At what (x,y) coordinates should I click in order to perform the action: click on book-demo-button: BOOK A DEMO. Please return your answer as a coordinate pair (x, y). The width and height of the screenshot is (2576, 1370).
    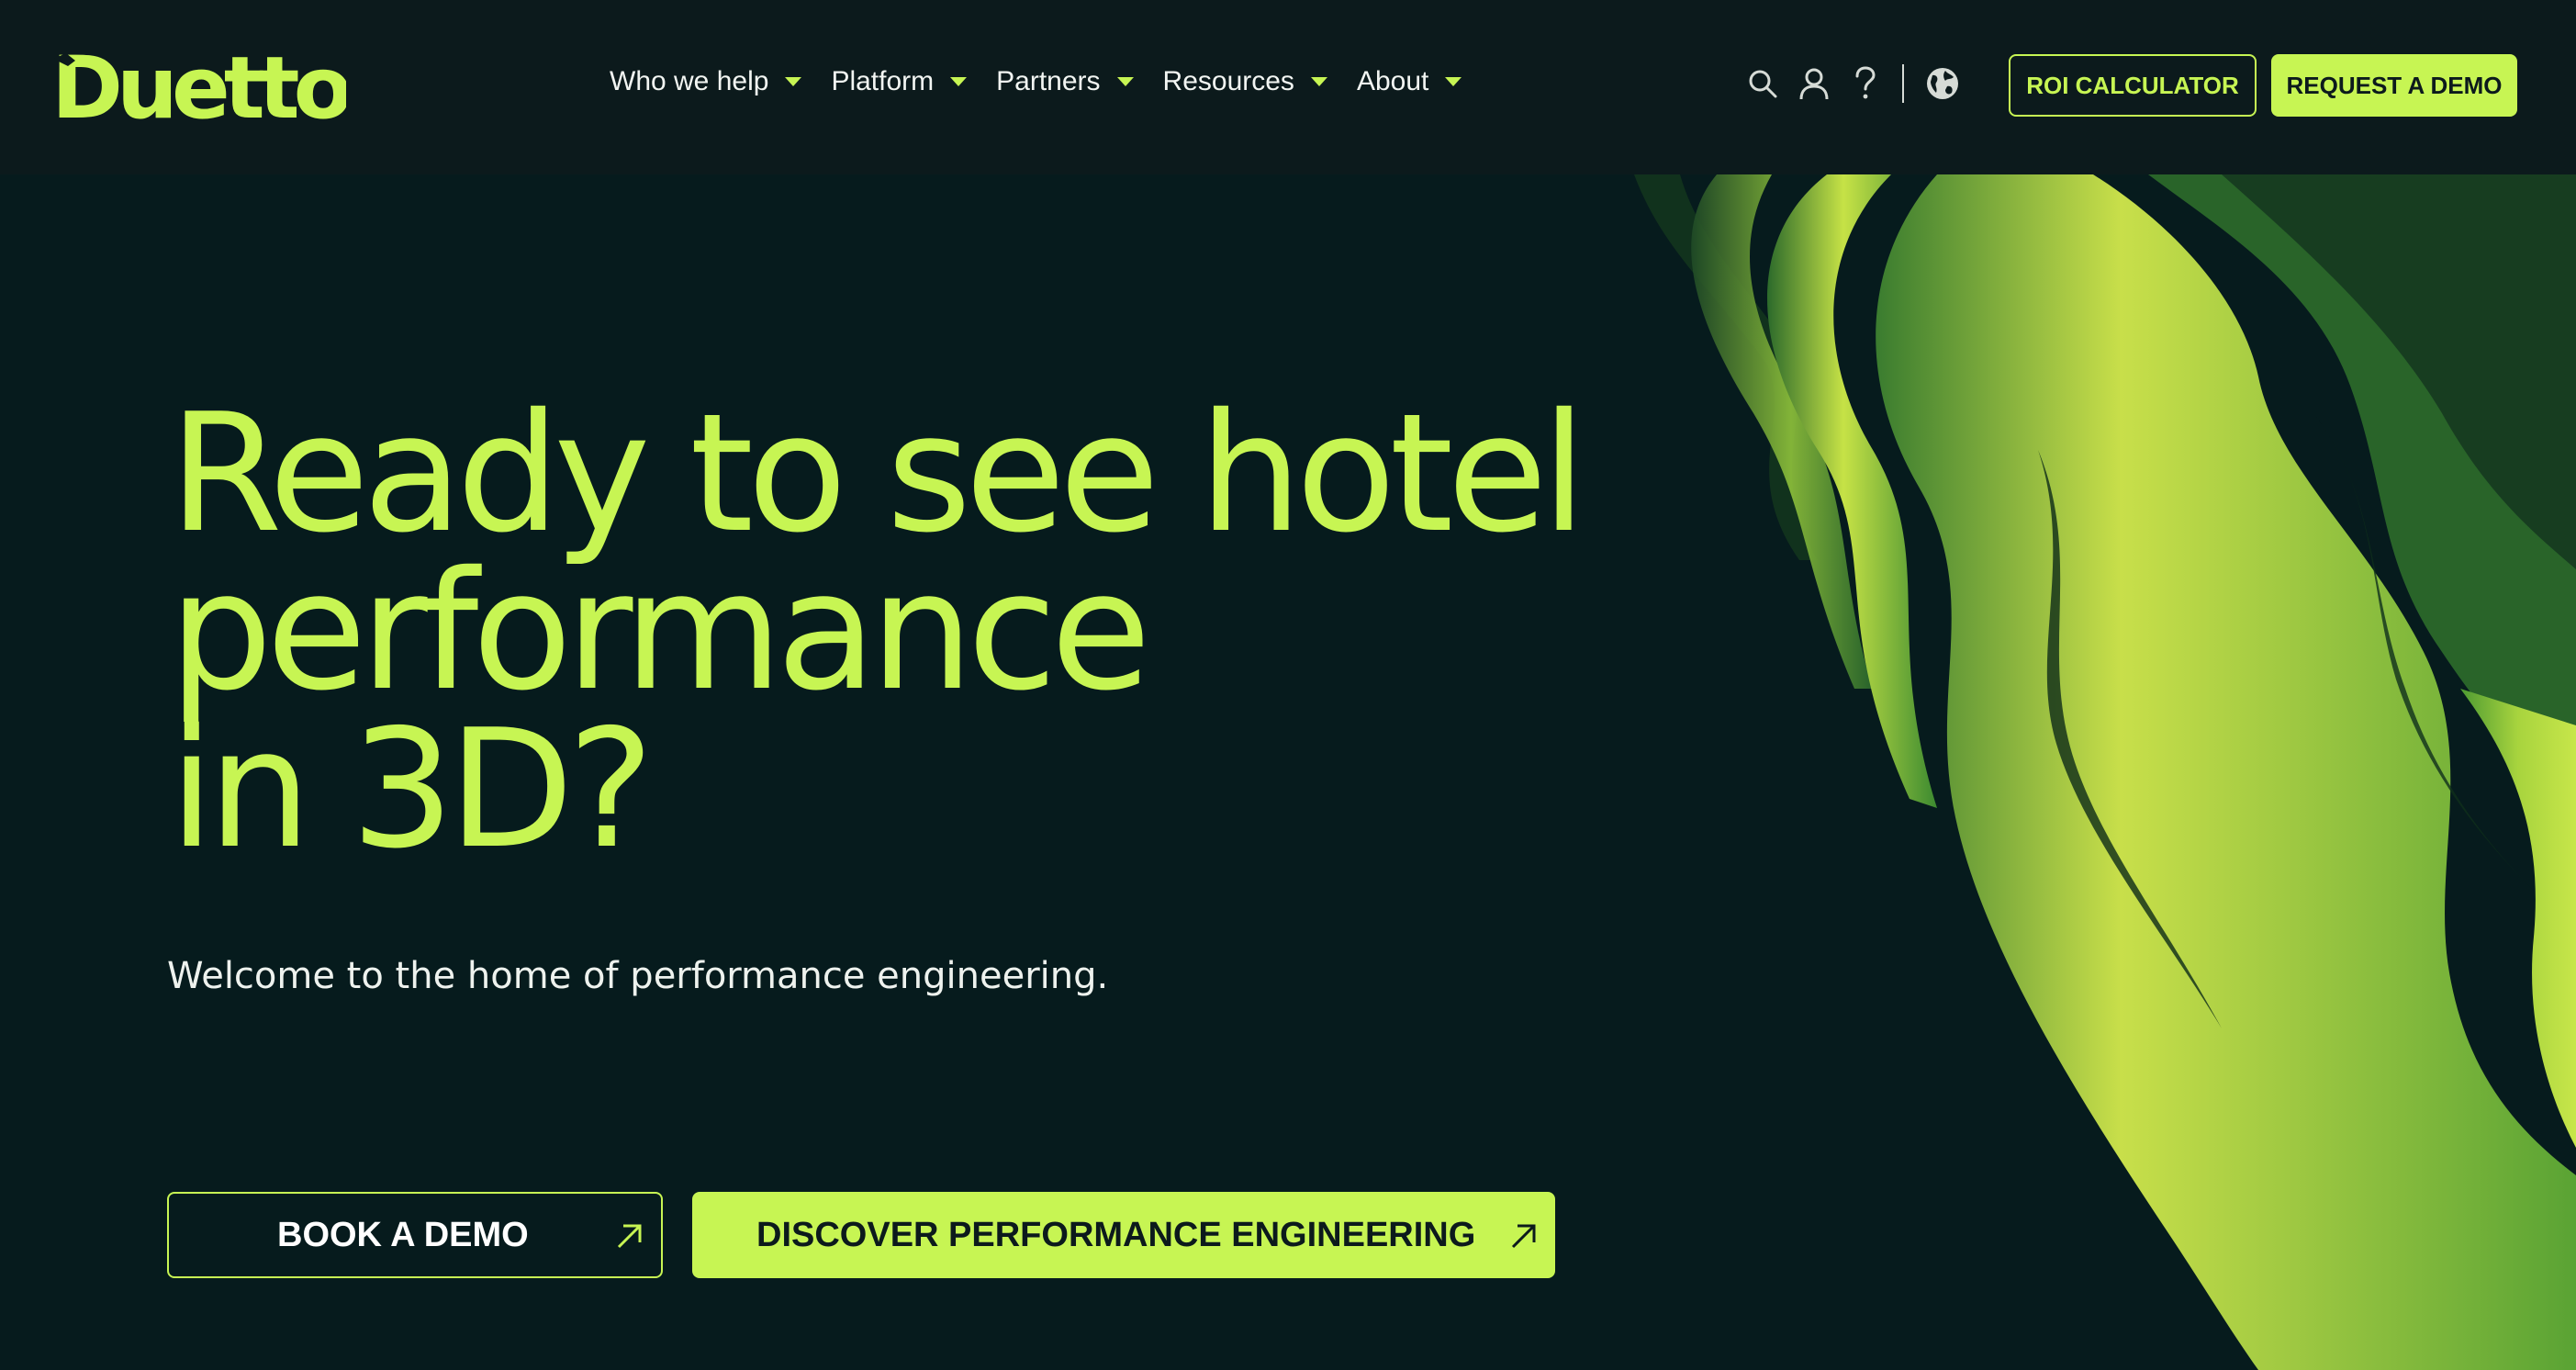
    Looking at the image, I should click on (415, 1235).